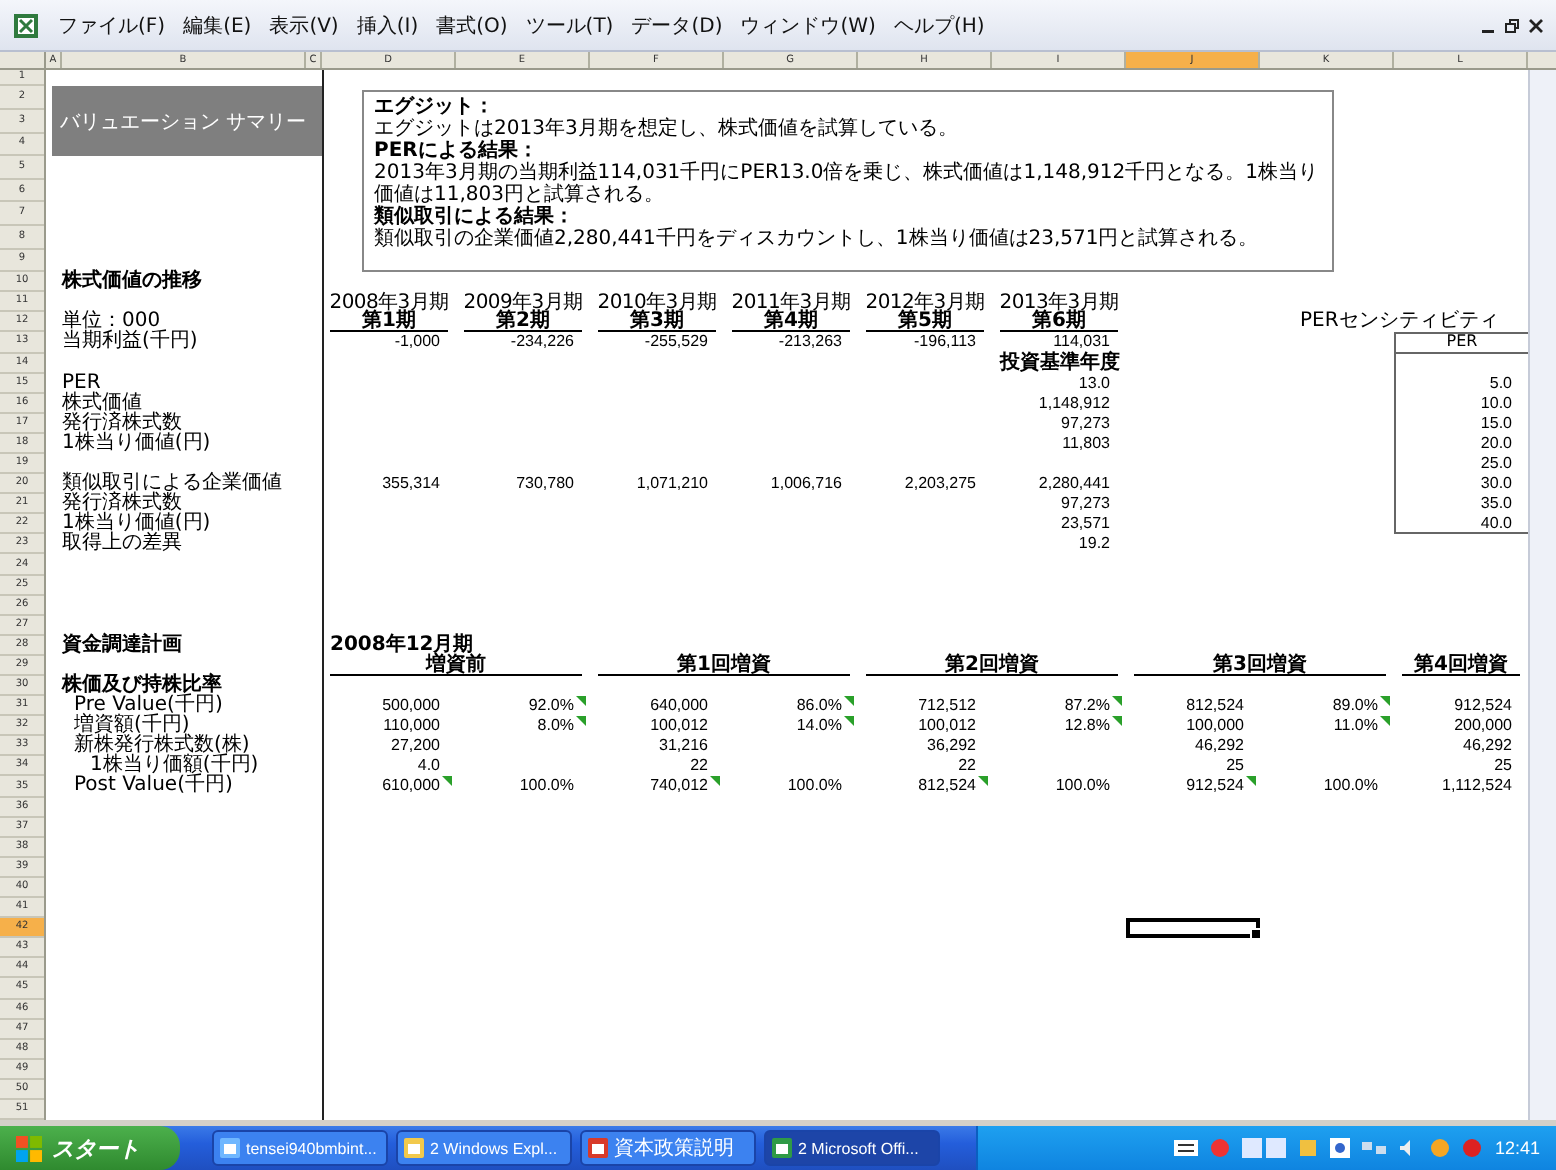  What do you see at coordinates (847, 184) in the screenshot?
I see `note-text: 2013年3月期の当期利益114,031千円にPER13.0倍を乗じ、株式価値は1,148,912千円となる。1株当り価値は11,803円と試算される。` at bounding box center [847, 184].